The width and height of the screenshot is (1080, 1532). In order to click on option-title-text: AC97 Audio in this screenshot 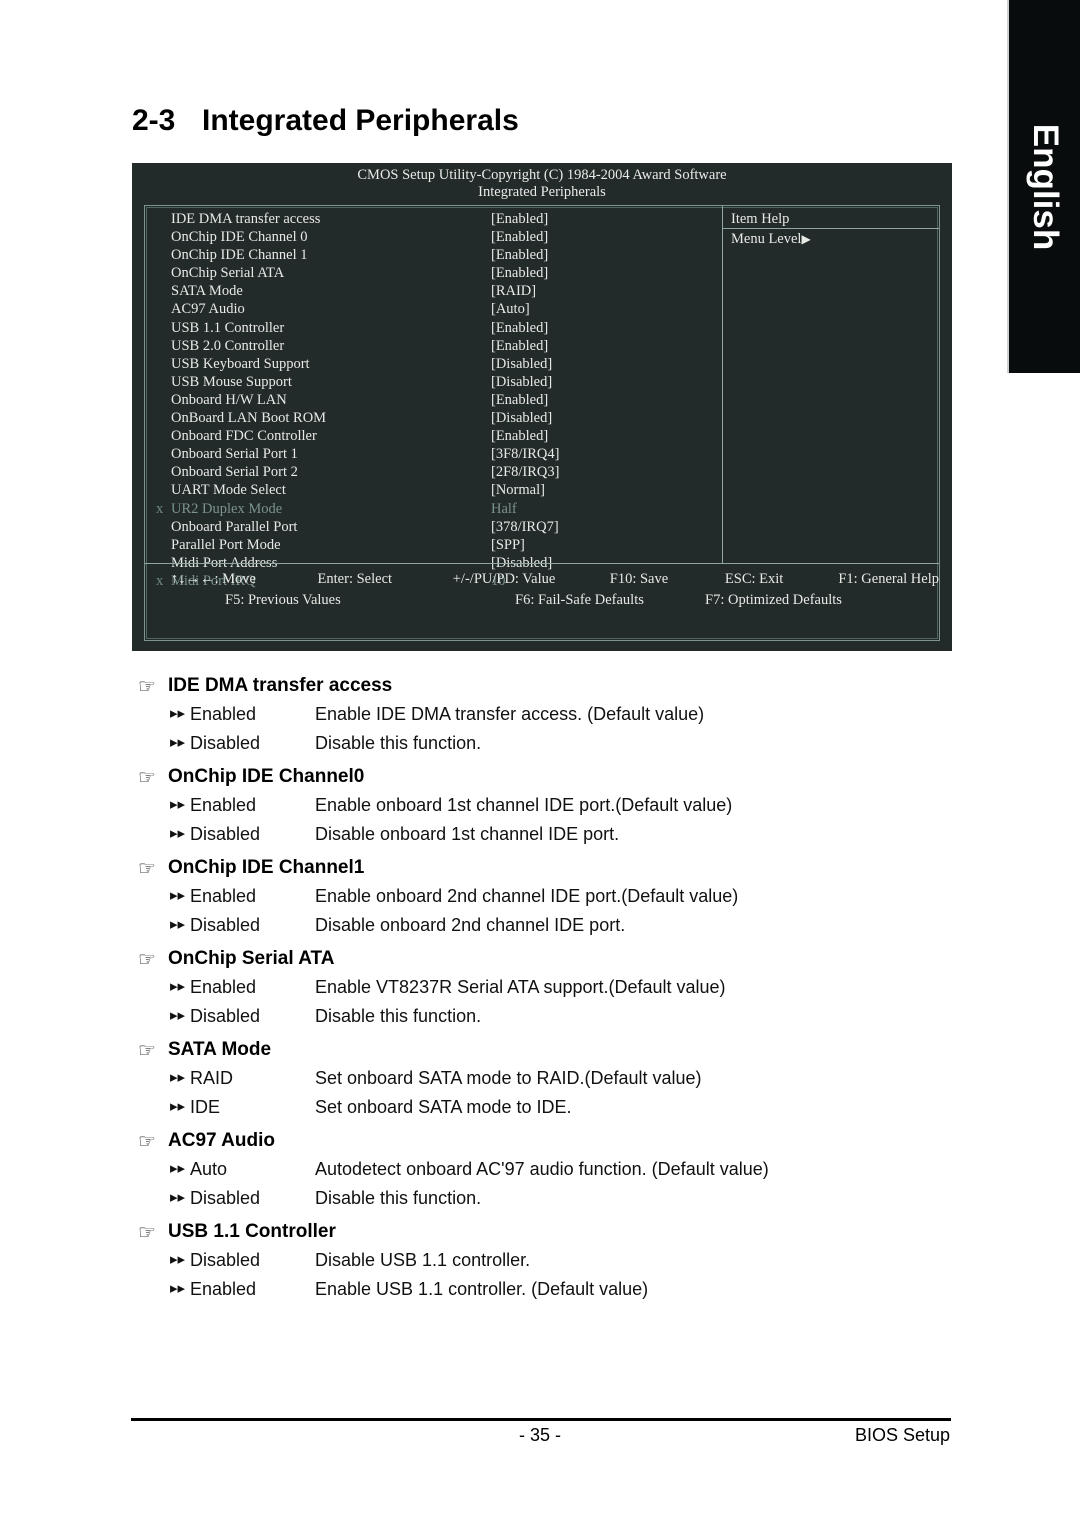, I will do `click(221, 1140)`.